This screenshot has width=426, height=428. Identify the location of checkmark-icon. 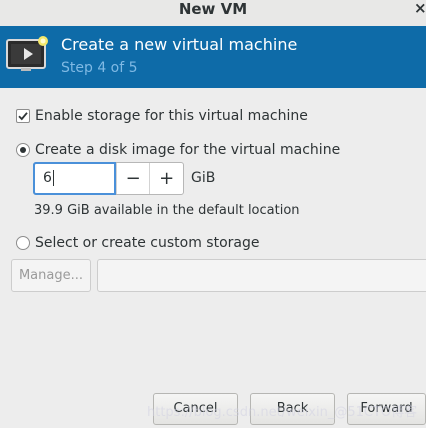
(23, 116).